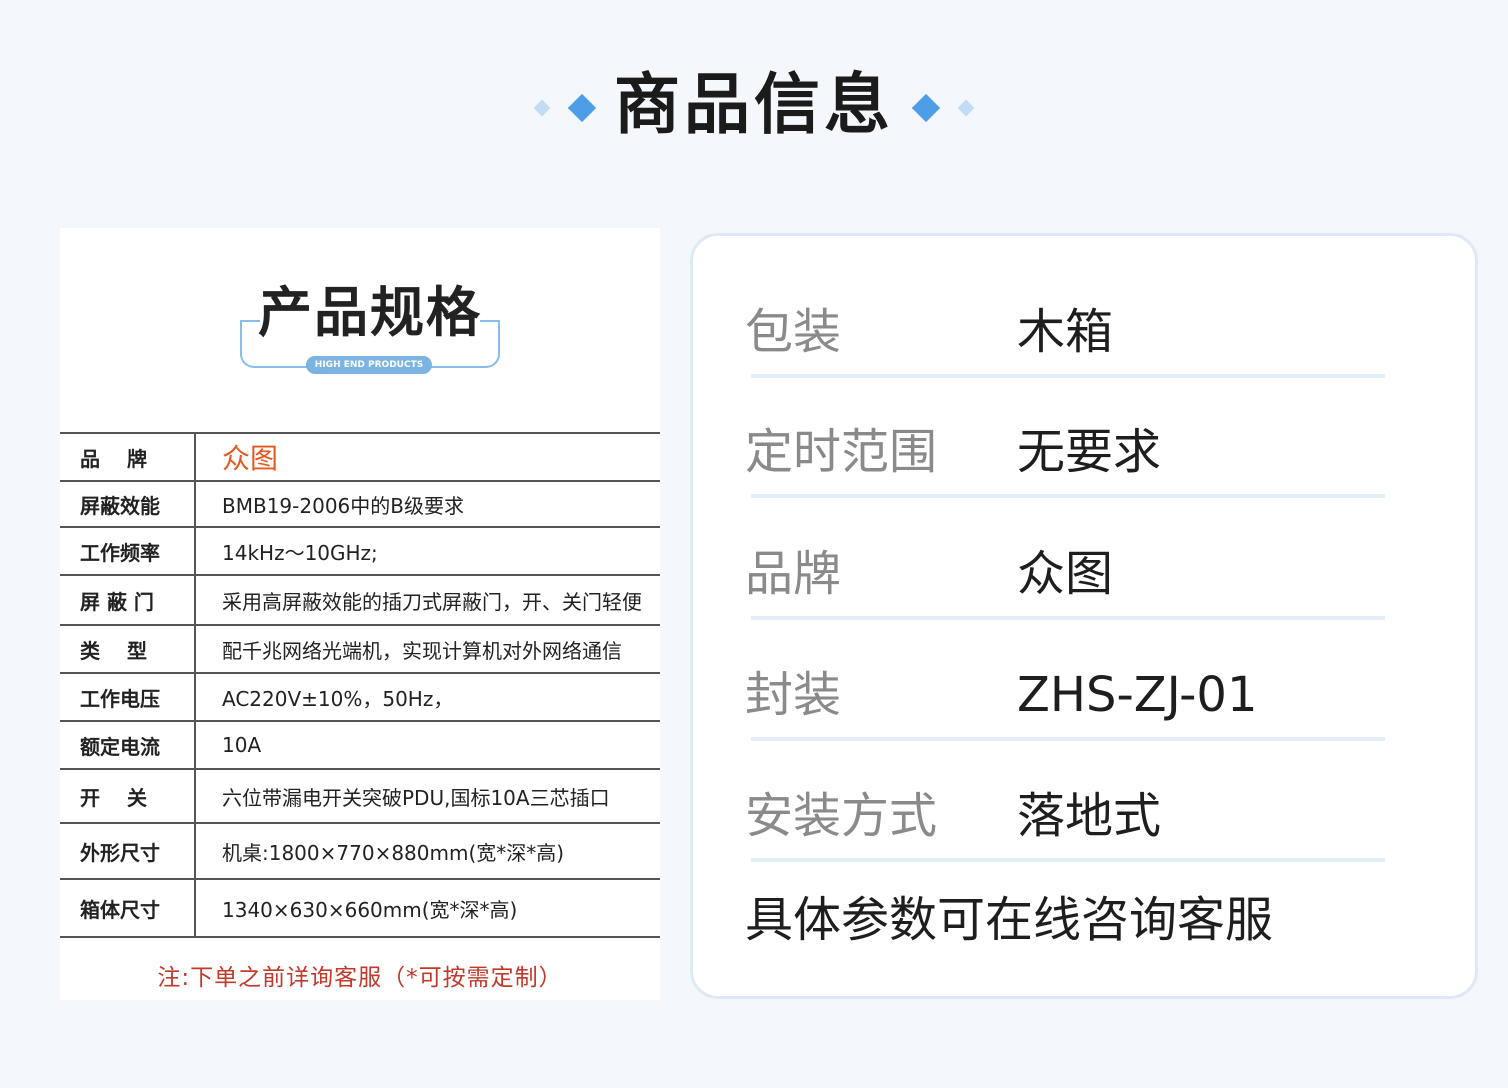 This screenshot has width=1508, height=1088. I want to click on info-row-packaging: 包装 木箱, so click(1065, 318).